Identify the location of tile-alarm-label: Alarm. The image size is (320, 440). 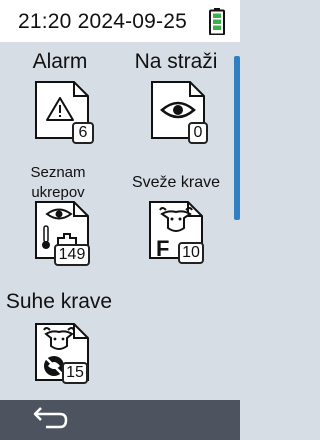
(60, 61).